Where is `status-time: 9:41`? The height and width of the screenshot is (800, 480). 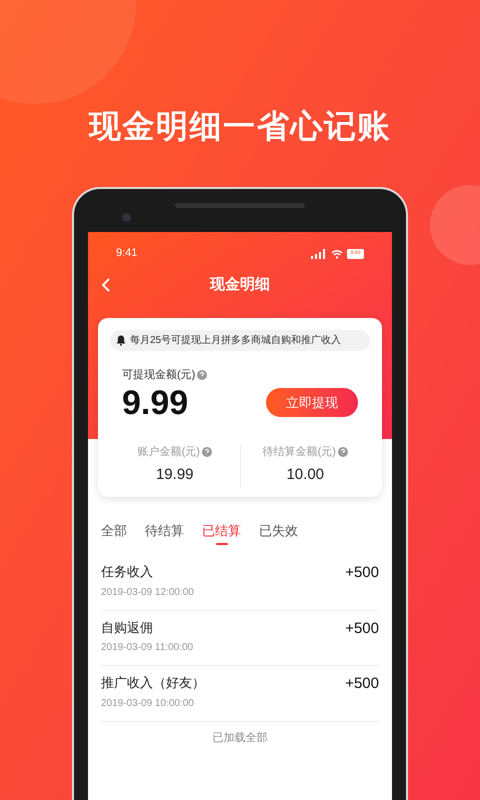 status-time: 9:41 is located at coordinates (127, 254).